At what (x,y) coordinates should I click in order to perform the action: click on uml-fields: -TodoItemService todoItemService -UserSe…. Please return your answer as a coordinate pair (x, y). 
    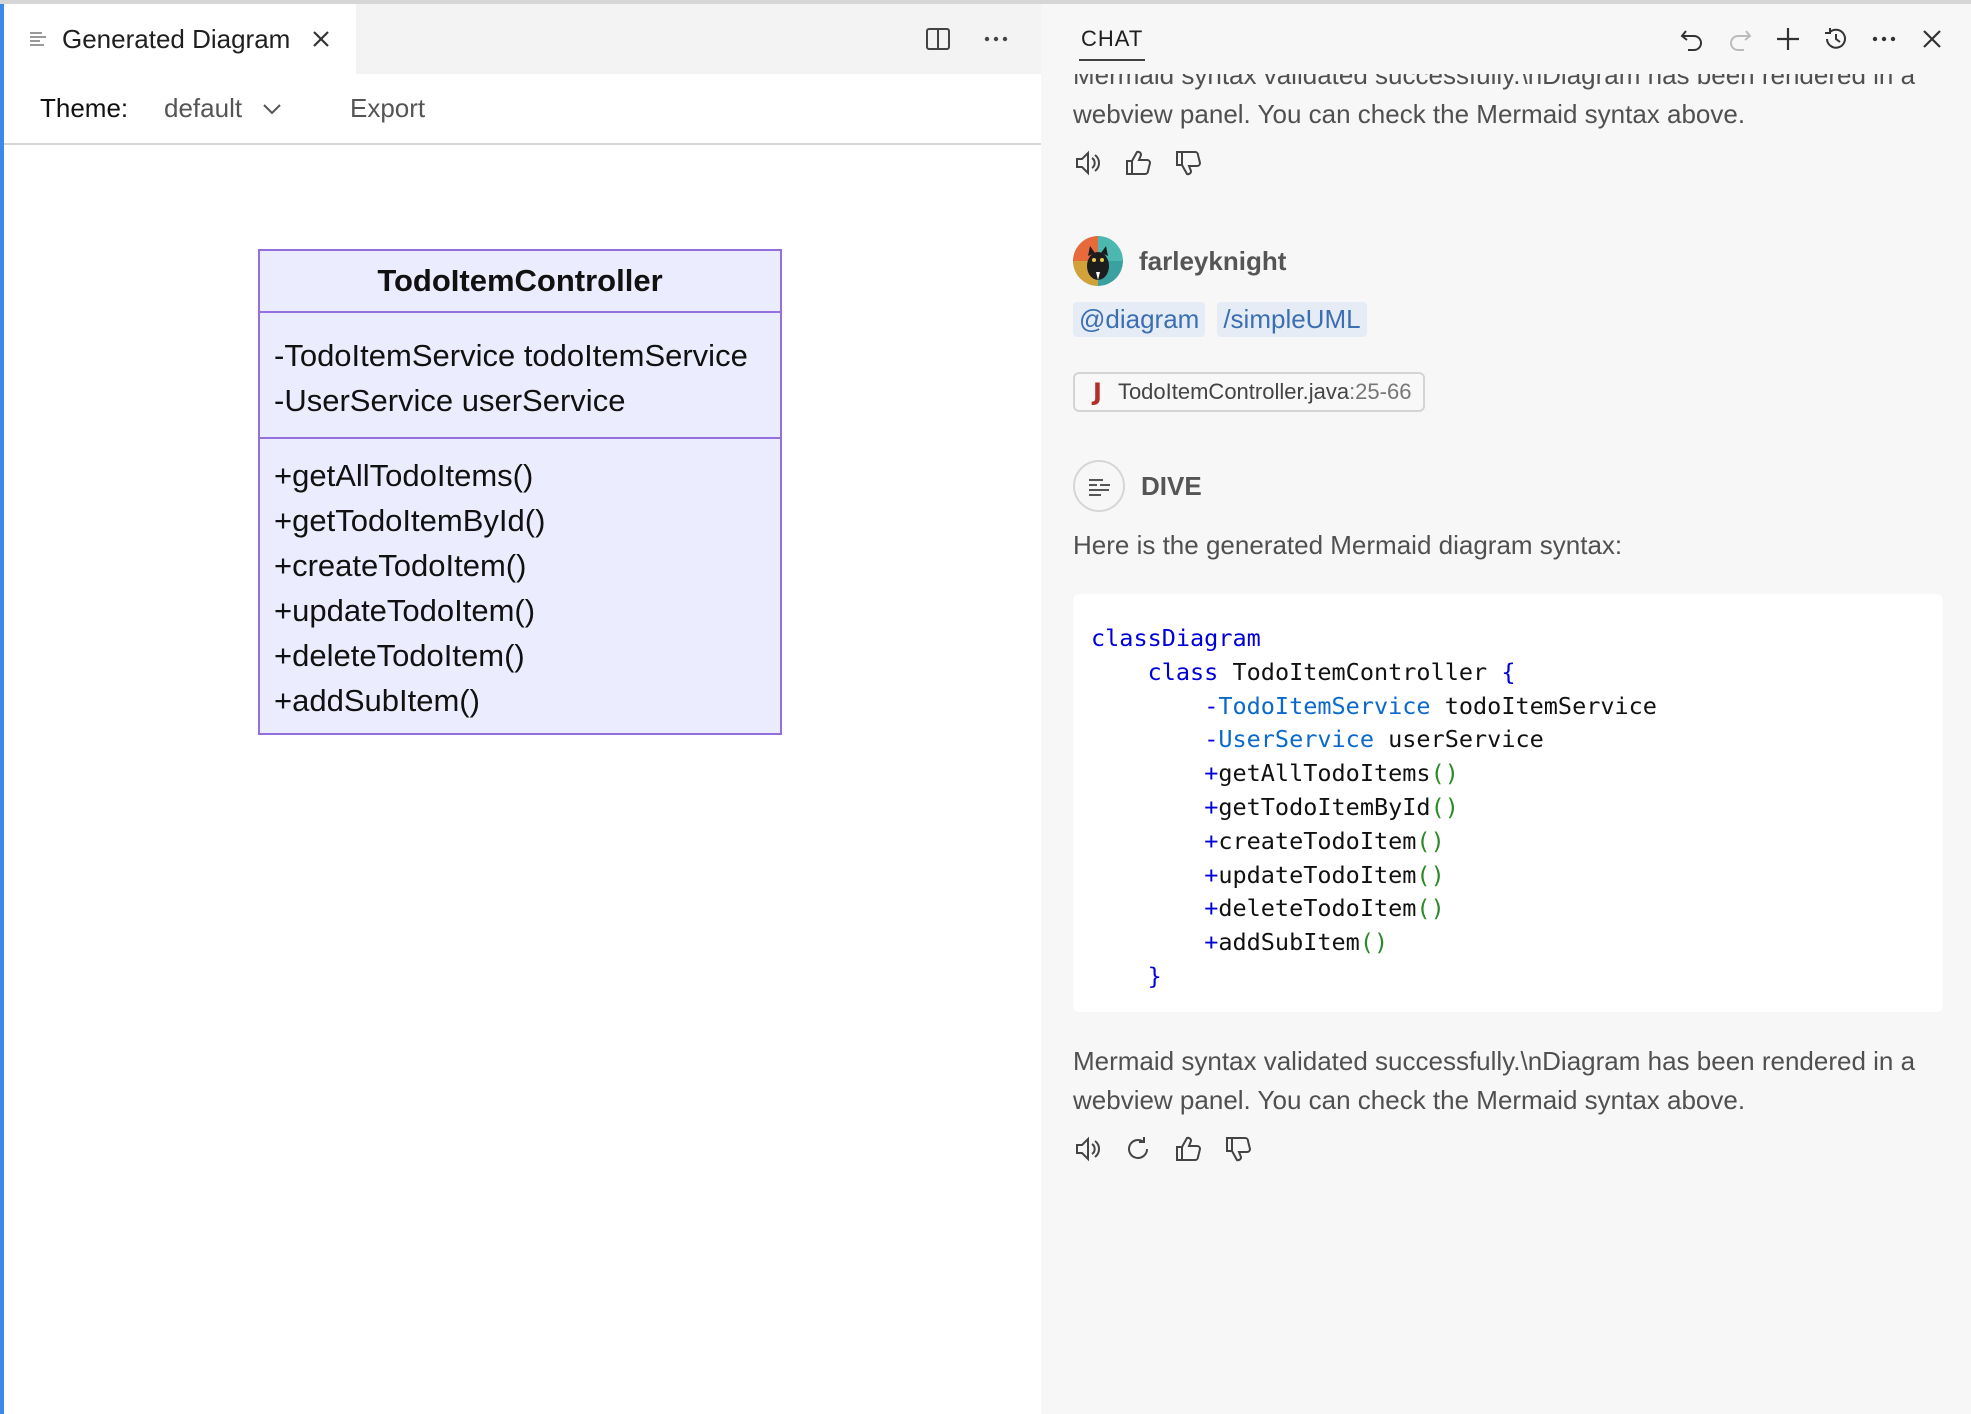
    Looking at the image, I should click on (520, 376).